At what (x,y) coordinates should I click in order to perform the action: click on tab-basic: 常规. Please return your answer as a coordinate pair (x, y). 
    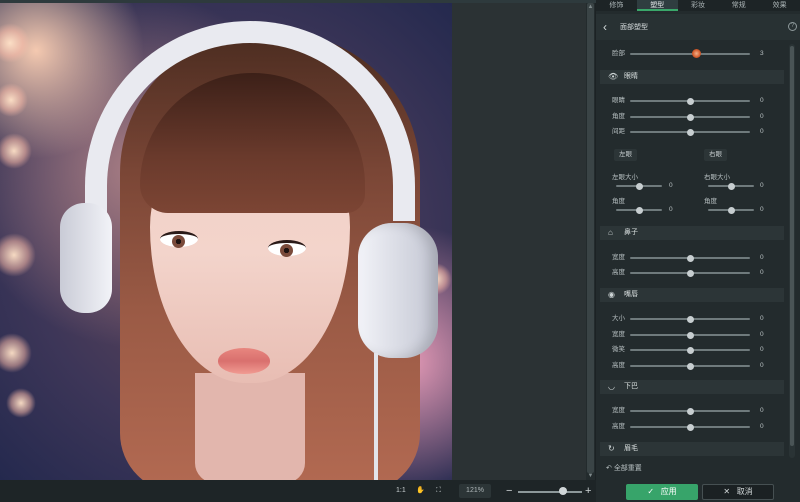
    Looking at the image, I should click on (738, 5).